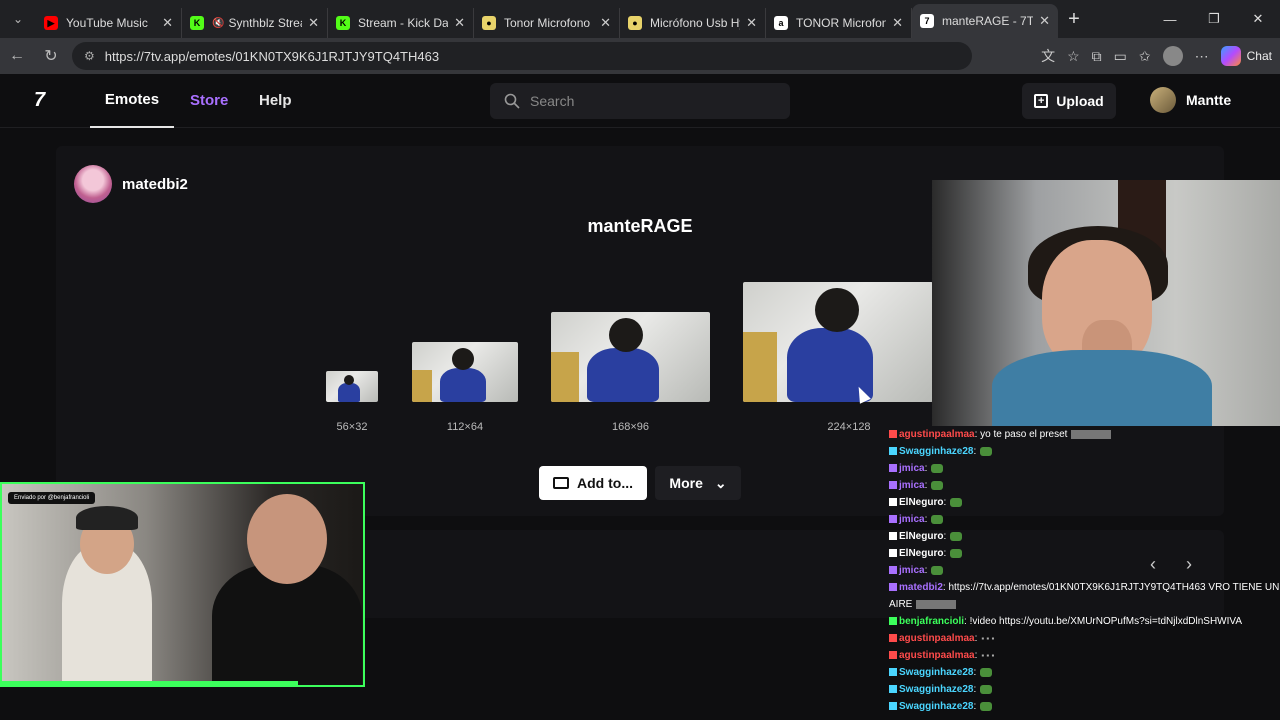  Describe the element at coordinates (1069, 101) in the screenshot. I see `upload-button: + Upload` at that location.